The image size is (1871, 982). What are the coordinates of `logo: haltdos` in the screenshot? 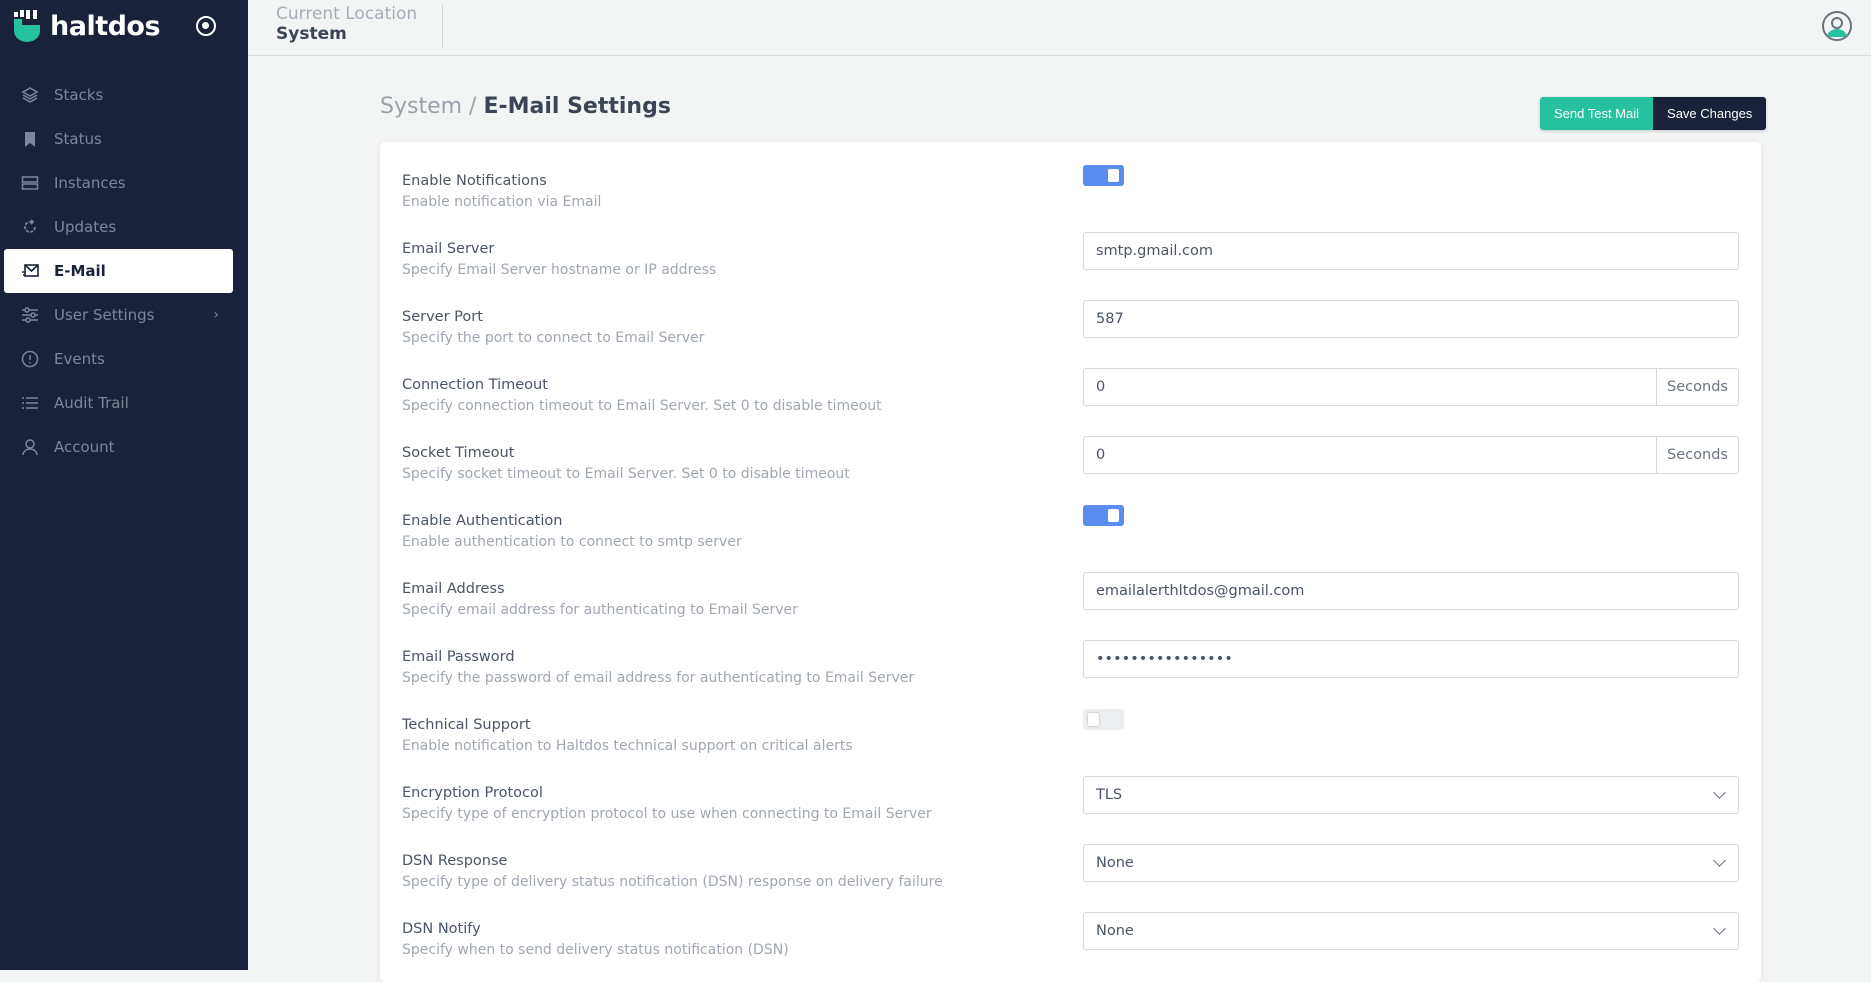 It's located at (86, 26).